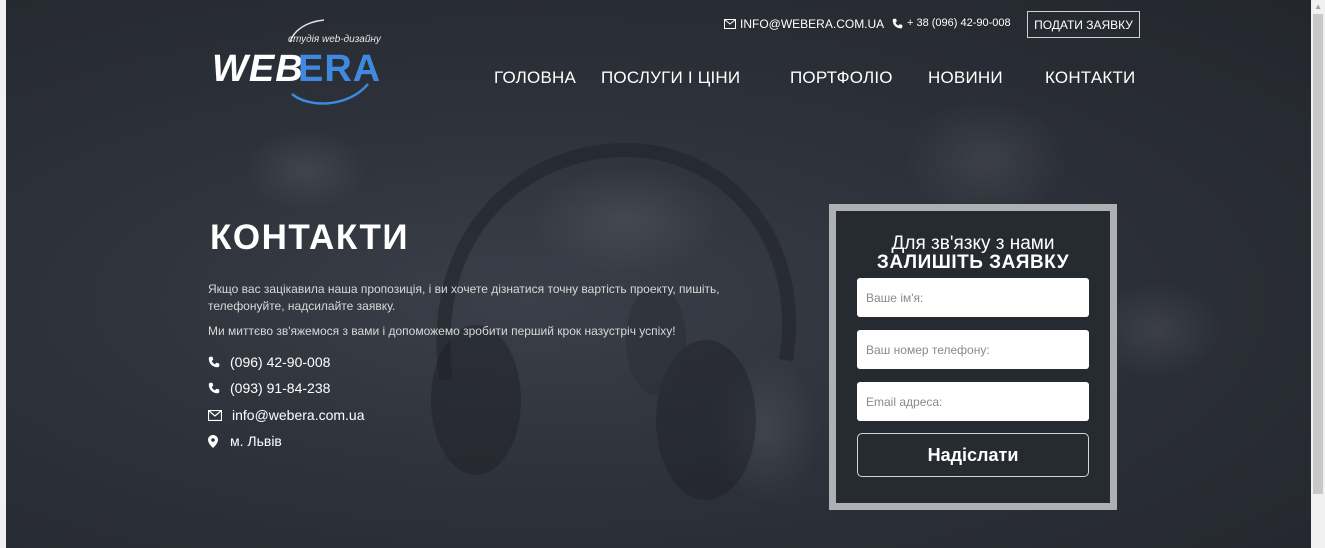 Image resolution: width=1325 pixels, height=548 pixels. What do you see at coordinates (298, 415) in the screenshot?
I see `contact-email-text: info@webera.com.ua` at bounding box center [298, 415].